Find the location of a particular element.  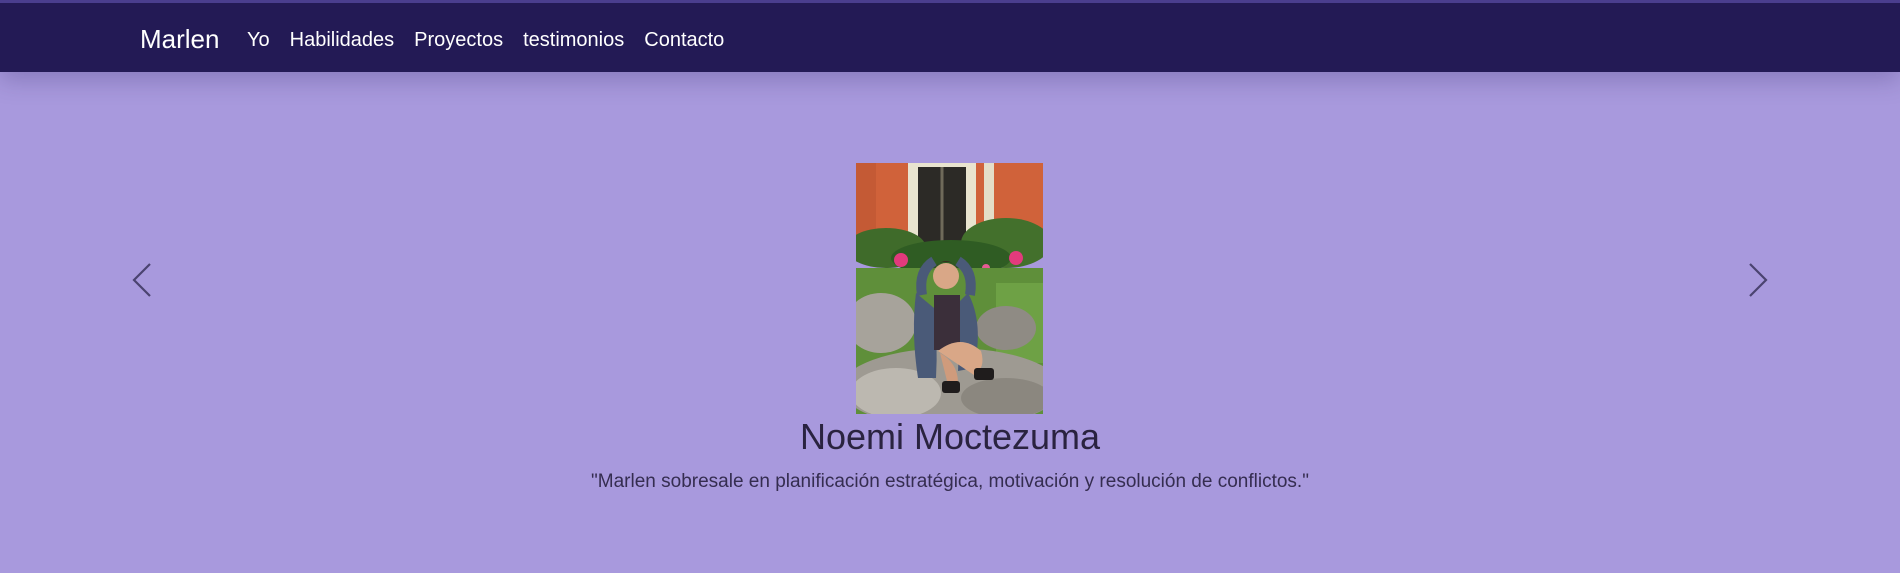

testimonial-photo is located at coordinates (949, 288).